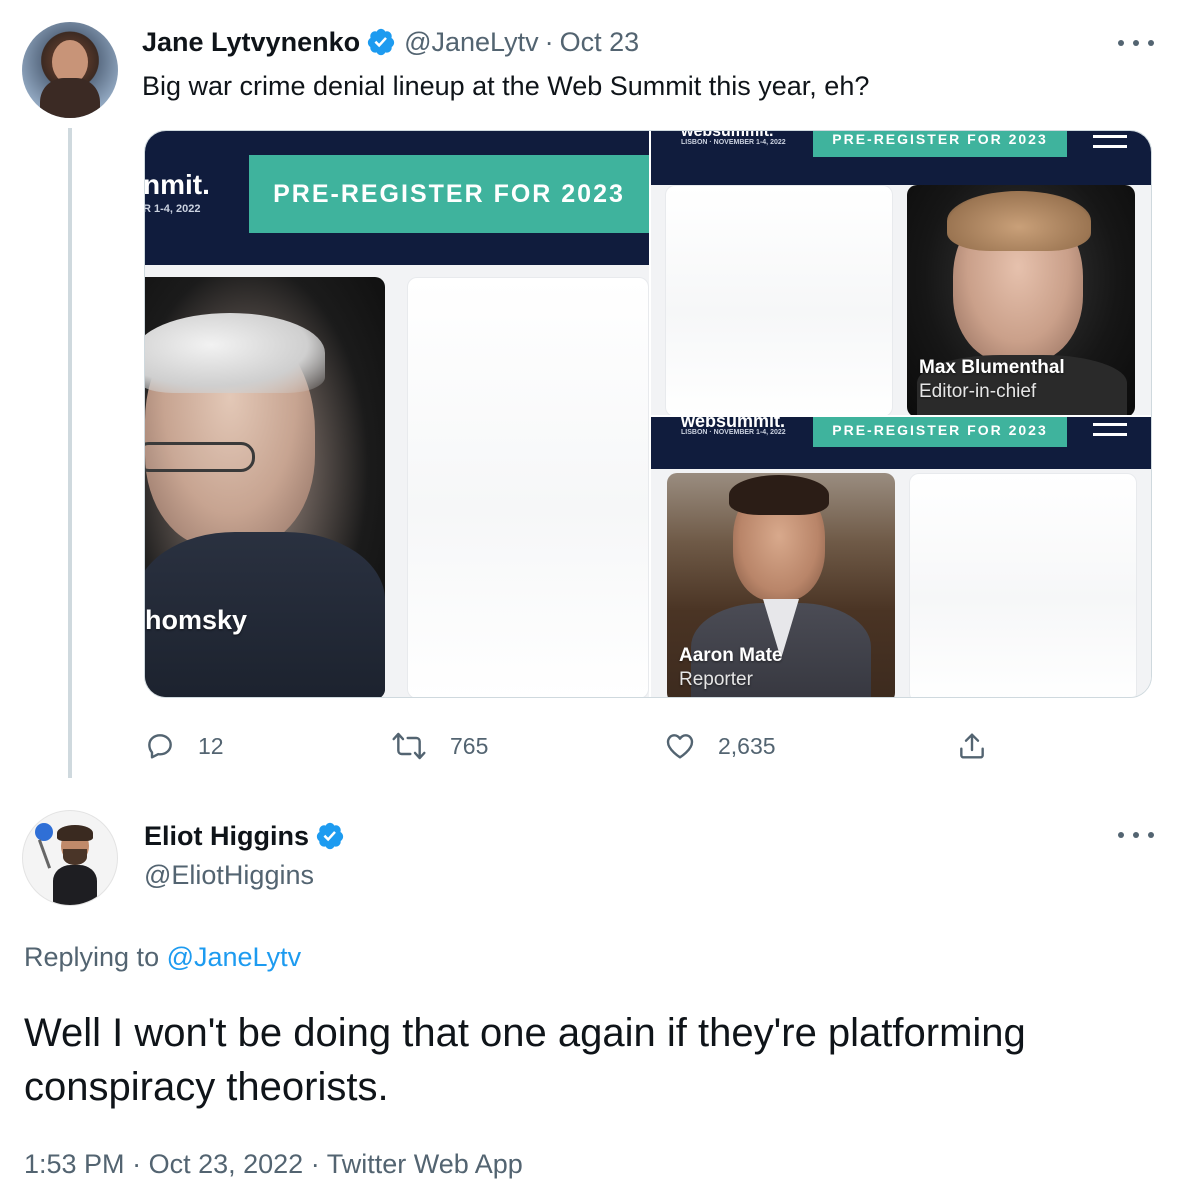  What do you see at coordinates (234, 957) in the screenshot?
I see `replying-to-link: @JaneLytv` at bounding box center [234, 957].